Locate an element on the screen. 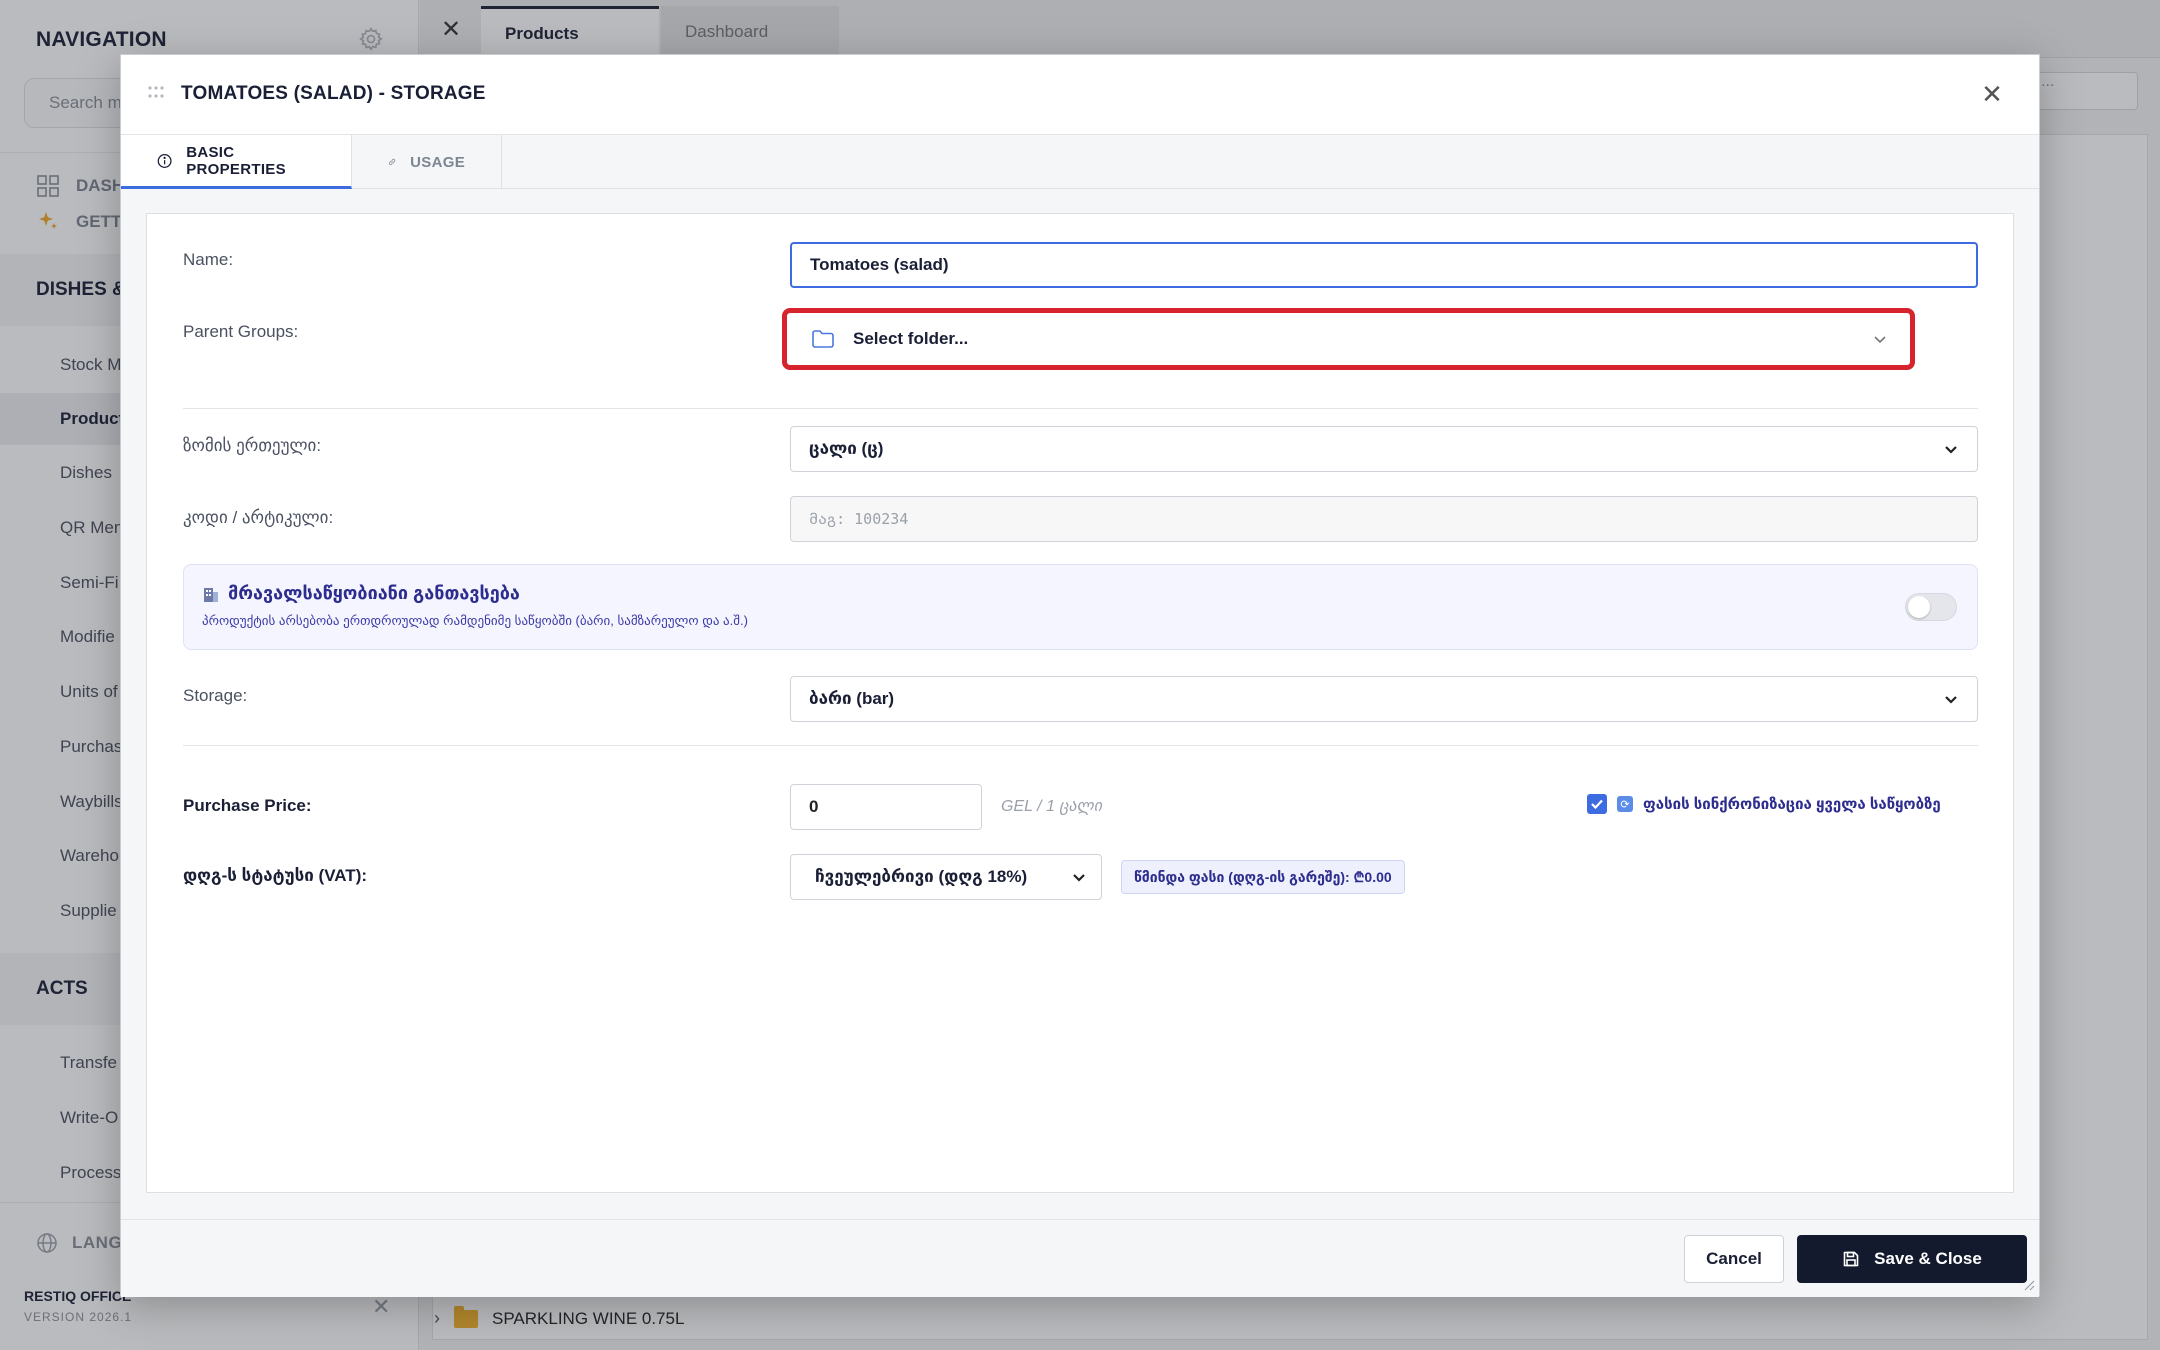 This screenshot has height=1350, width=2160. resize-grip-icon is located at coordinates (2028, 1284).